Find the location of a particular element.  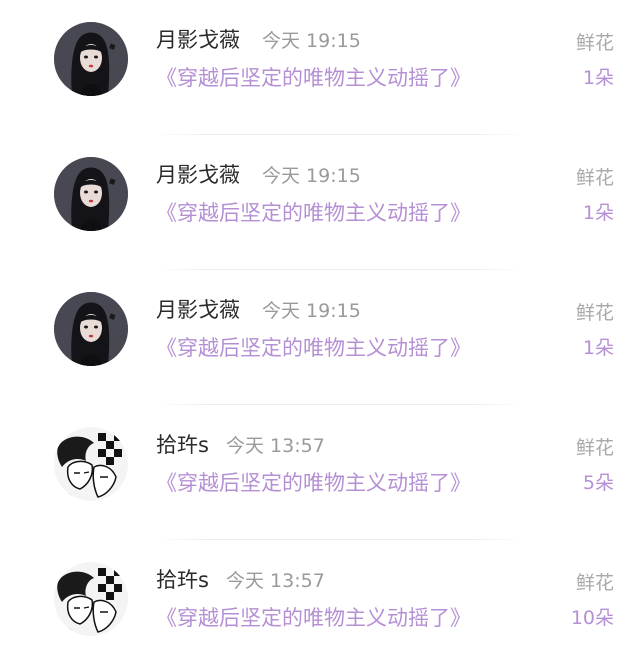

gift-count: 5朵 is located at coordinates (598, 483).